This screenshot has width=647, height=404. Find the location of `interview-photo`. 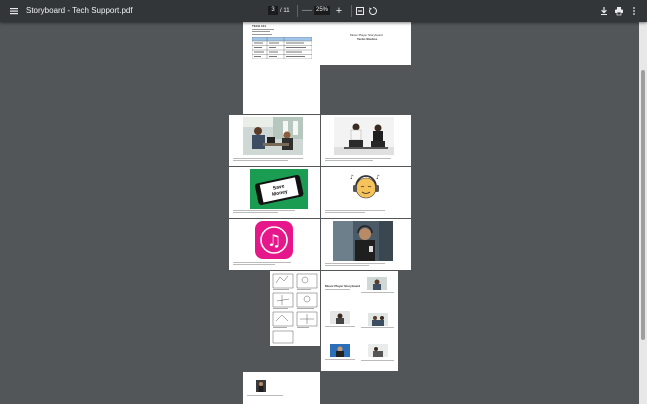

interview-photo is located at coordinates (364, 136).